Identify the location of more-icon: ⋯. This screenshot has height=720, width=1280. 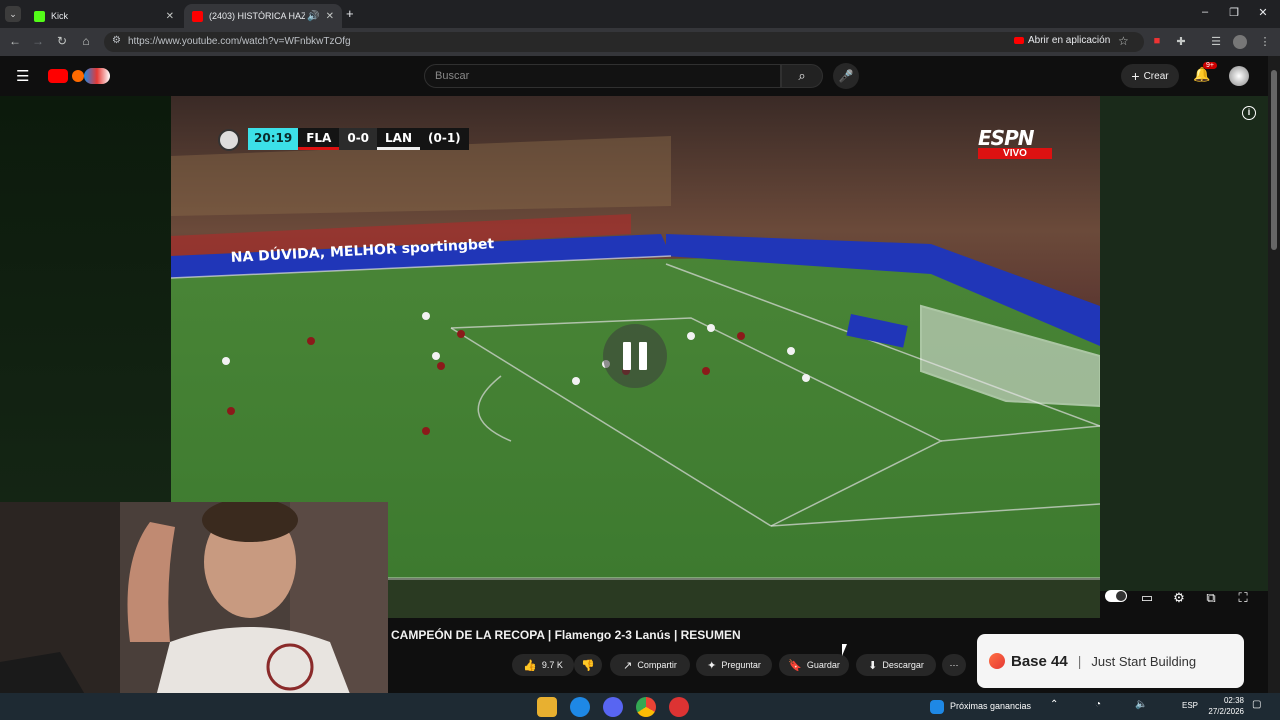
(954, 664).